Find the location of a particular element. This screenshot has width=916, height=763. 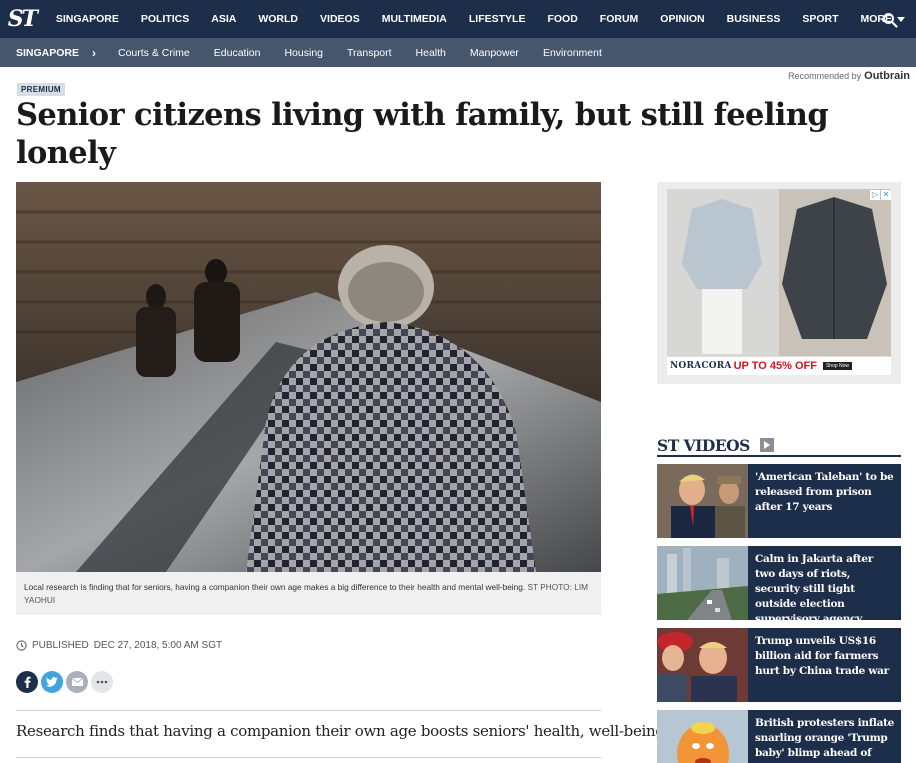

clock-icon is located at coordinates (21, 645).